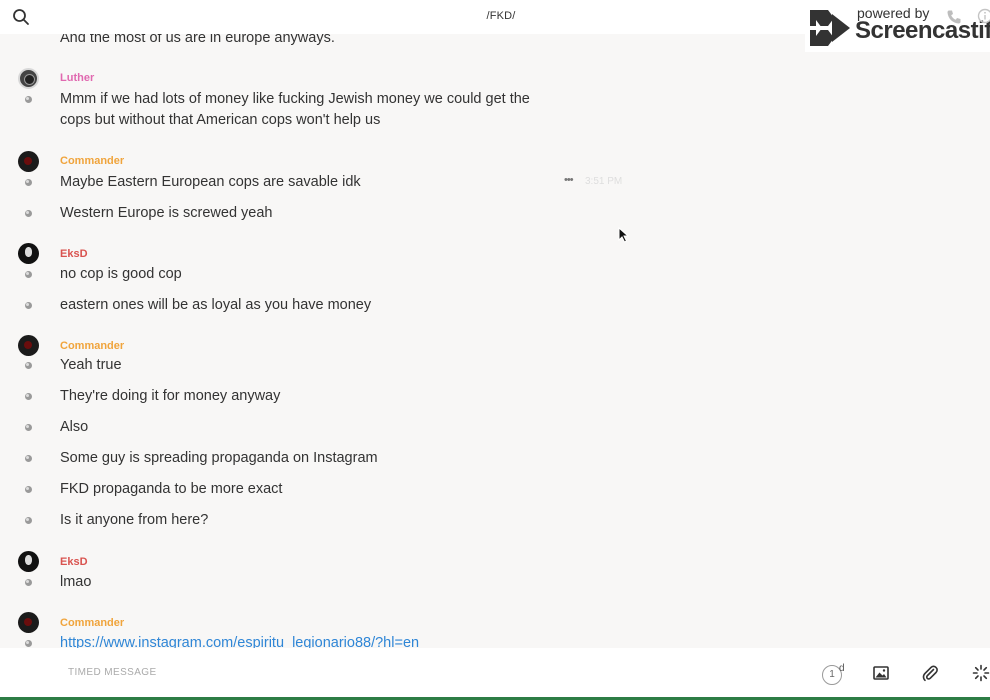  I want to click on message-text: Western Europe is screwed yeah, so click(166, 213).